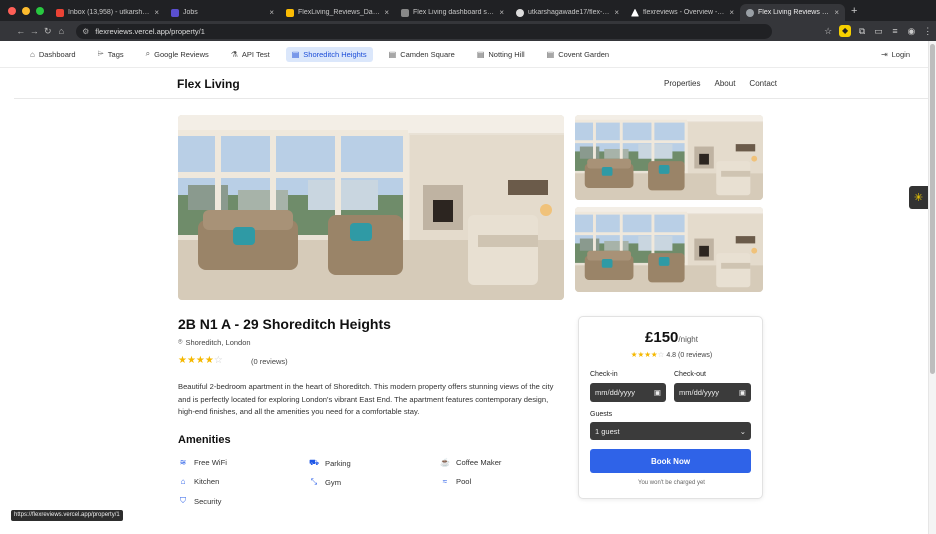 The image size is (936, 534). I want to click on browser-tab-active: Flex Living Reviews Dashboard×, so click(792, 12).